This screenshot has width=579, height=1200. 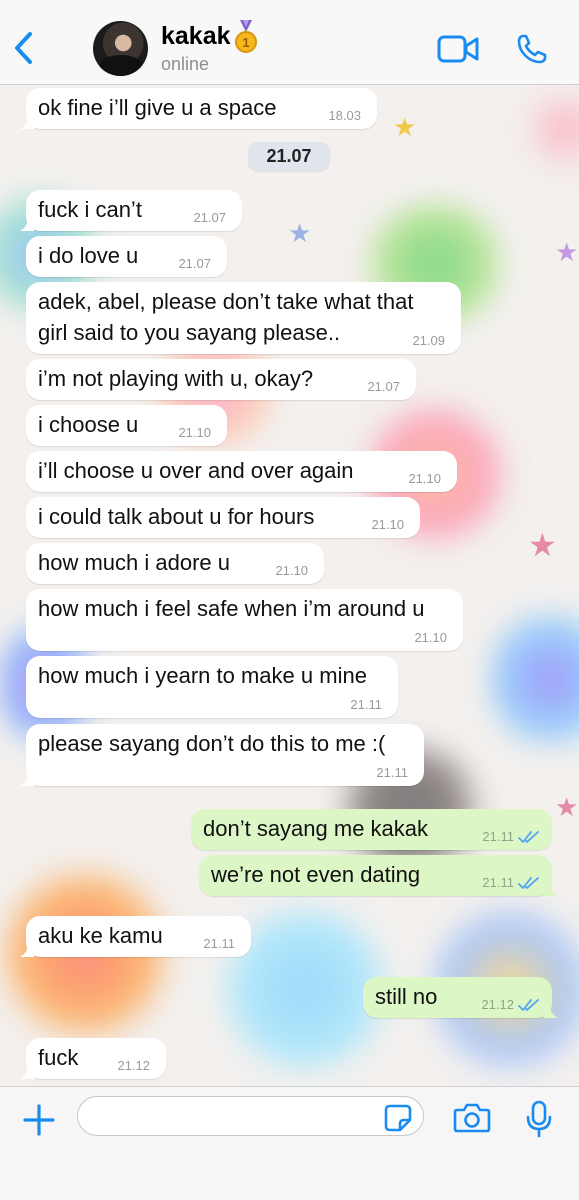 I want to click on chevron-left-icon, so click(x=23, y=48).